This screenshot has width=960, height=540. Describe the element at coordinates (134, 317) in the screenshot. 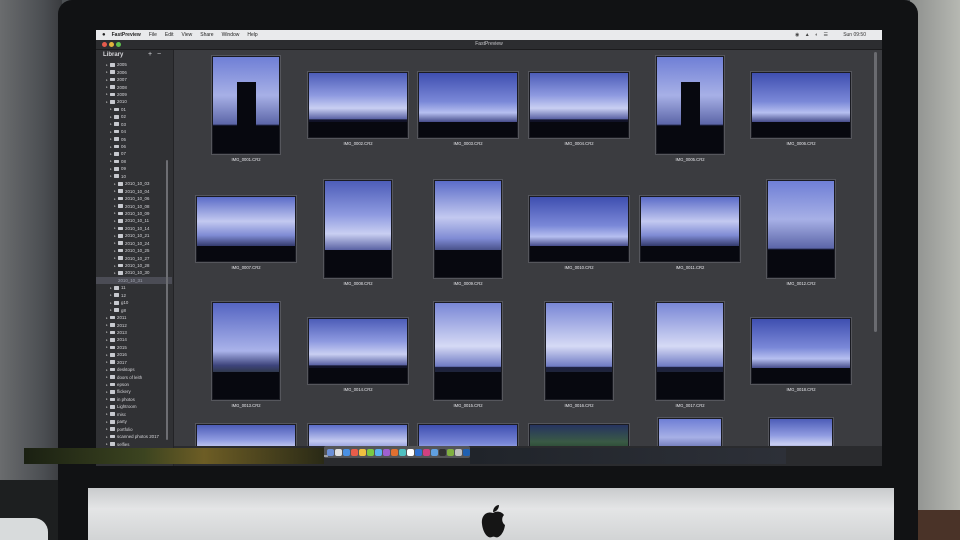

I see `folder-item: ▸ 2011` at that location.